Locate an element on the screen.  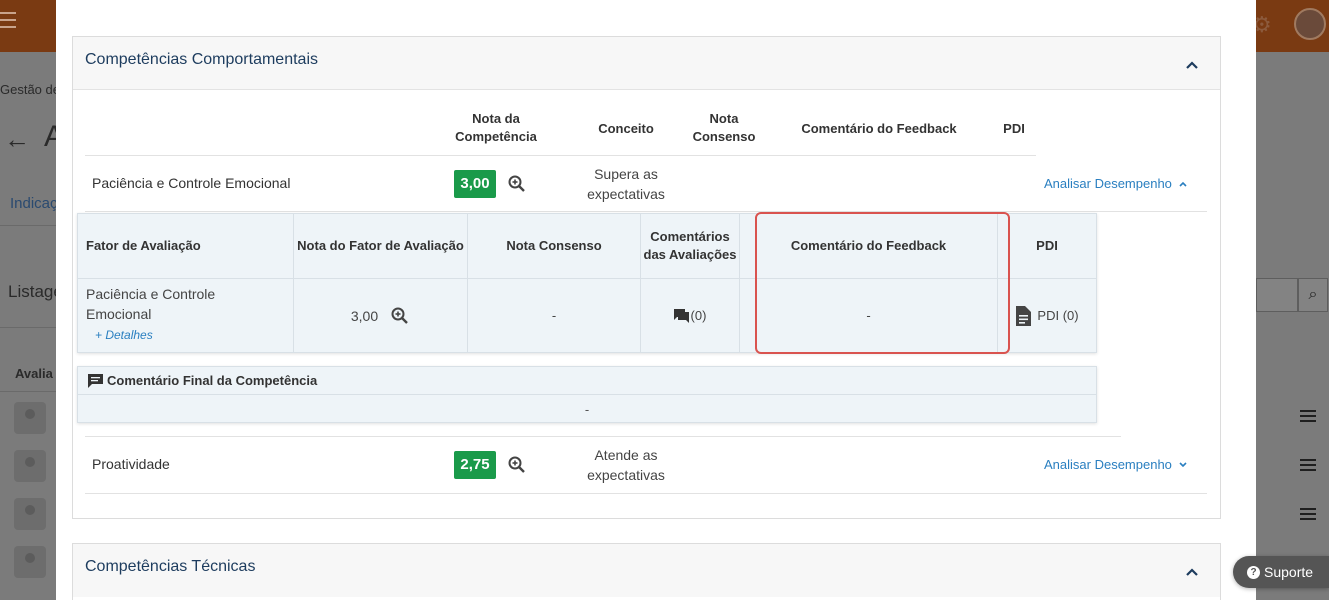
final-comment-label: Comentário Final da Competência is located at coordinates (212, 380).